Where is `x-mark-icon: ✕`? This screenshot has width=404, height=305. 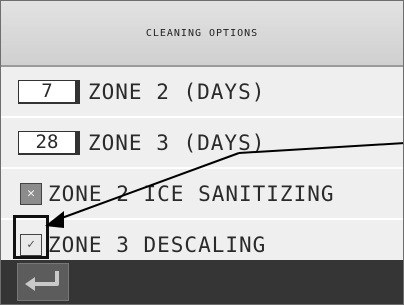 x-mark-icon: ✕ is located at coordinates (31, 193).